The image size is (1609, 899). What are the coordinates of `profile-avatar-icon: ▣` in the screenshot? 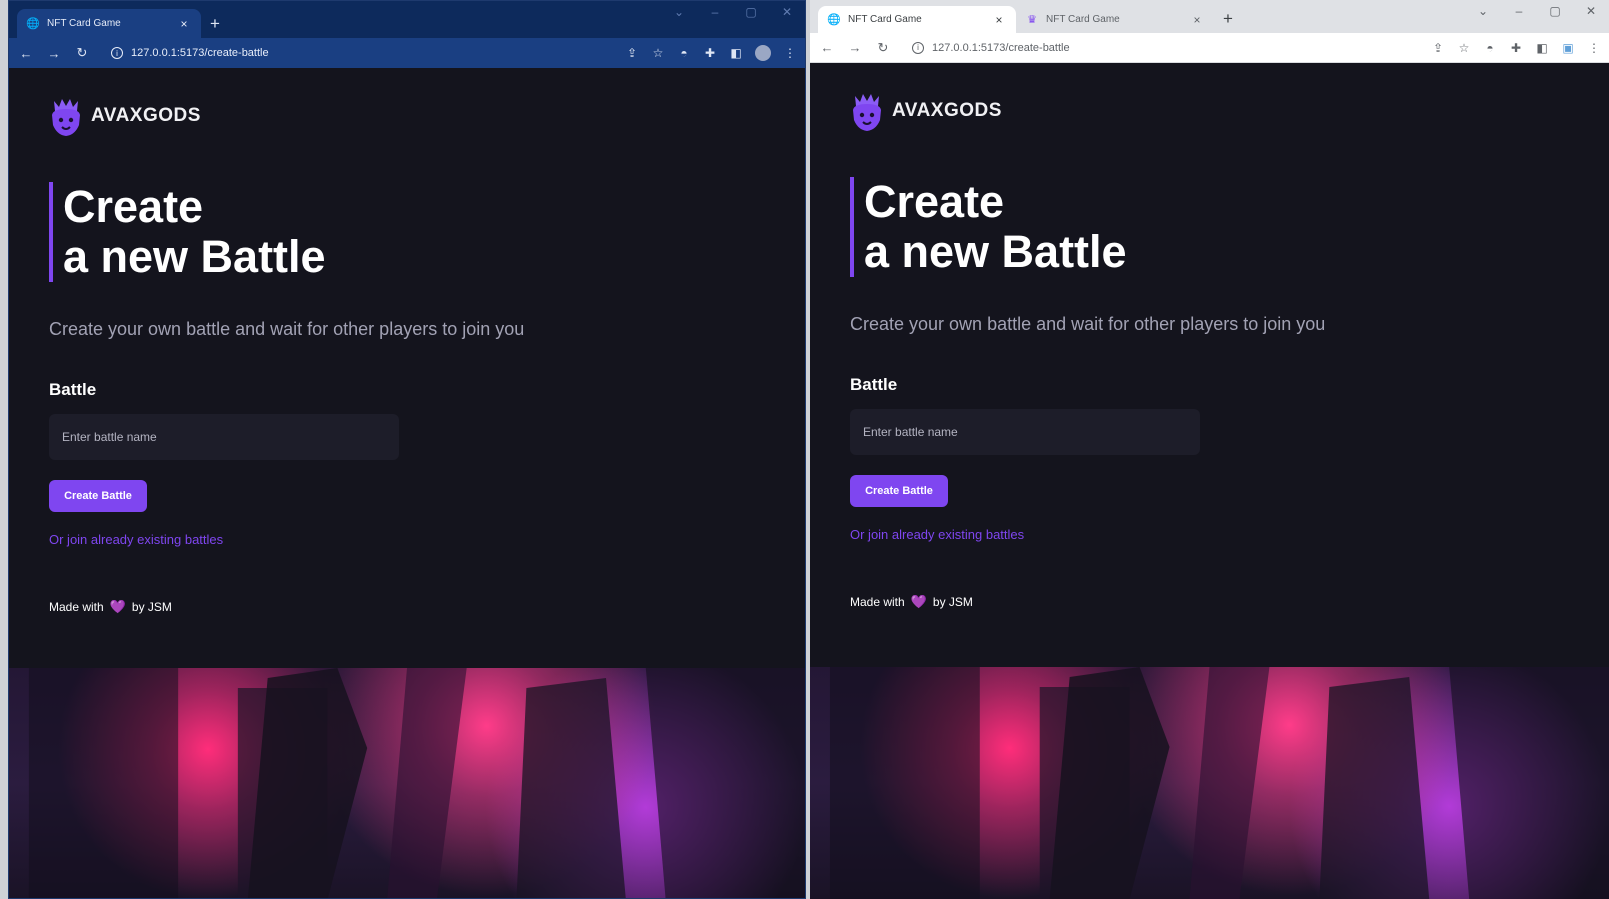 It's located at (1568, 48).